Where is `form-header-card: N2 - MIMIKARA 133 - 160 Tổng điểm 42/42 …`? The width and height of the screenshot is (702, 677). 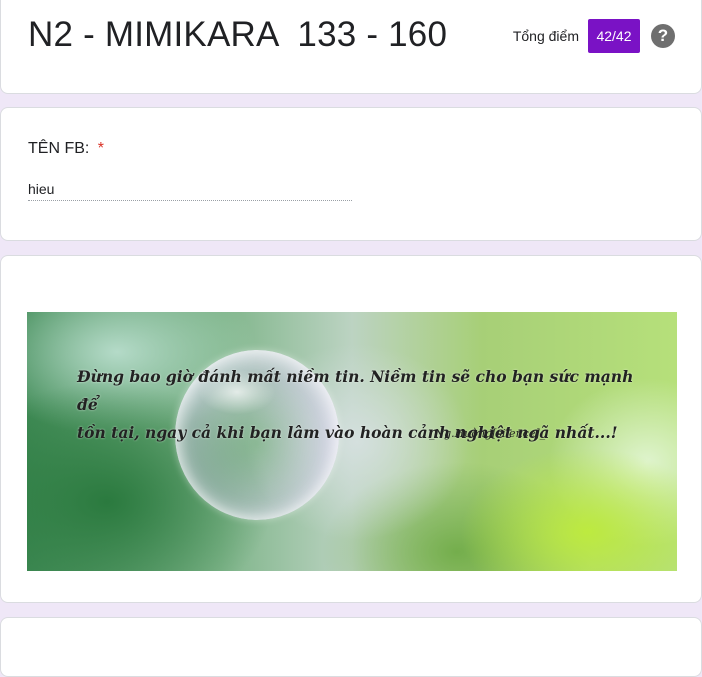
form-header-card: N2 - MIMIKARA 133 - 160 Tổng điểm 42/42 … is located at coordinates (351, 47).